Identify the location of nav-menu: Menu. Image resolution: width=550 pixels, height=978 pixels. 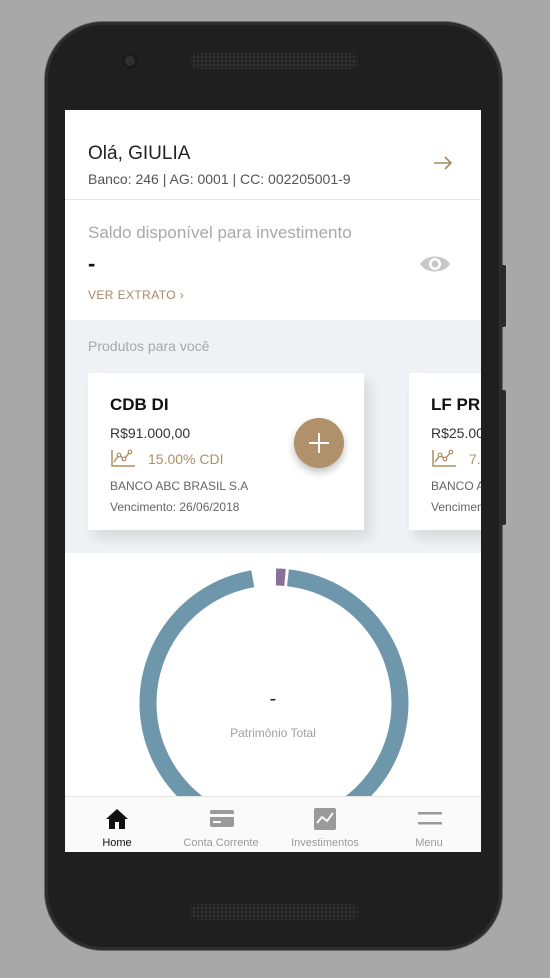
(429, 824).